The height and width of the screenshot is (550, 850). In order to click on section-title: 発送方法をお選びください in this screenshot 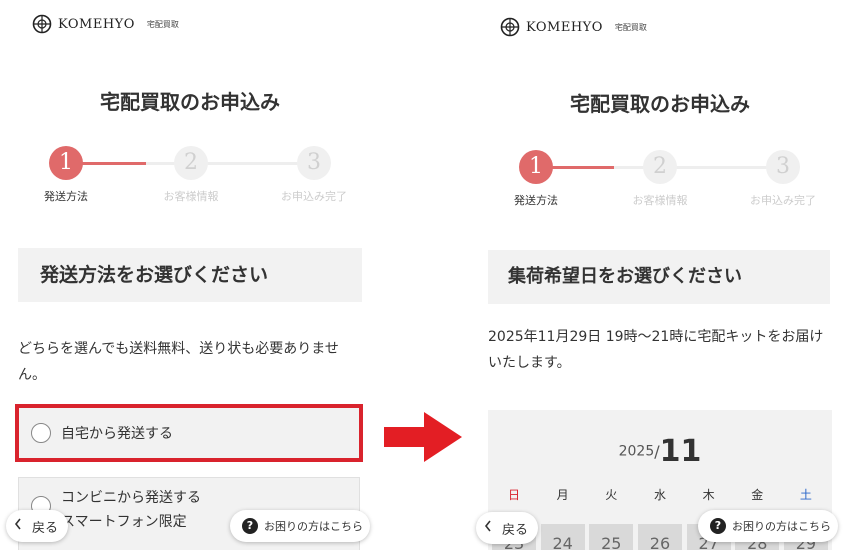, I will do `click(190, 275)`.